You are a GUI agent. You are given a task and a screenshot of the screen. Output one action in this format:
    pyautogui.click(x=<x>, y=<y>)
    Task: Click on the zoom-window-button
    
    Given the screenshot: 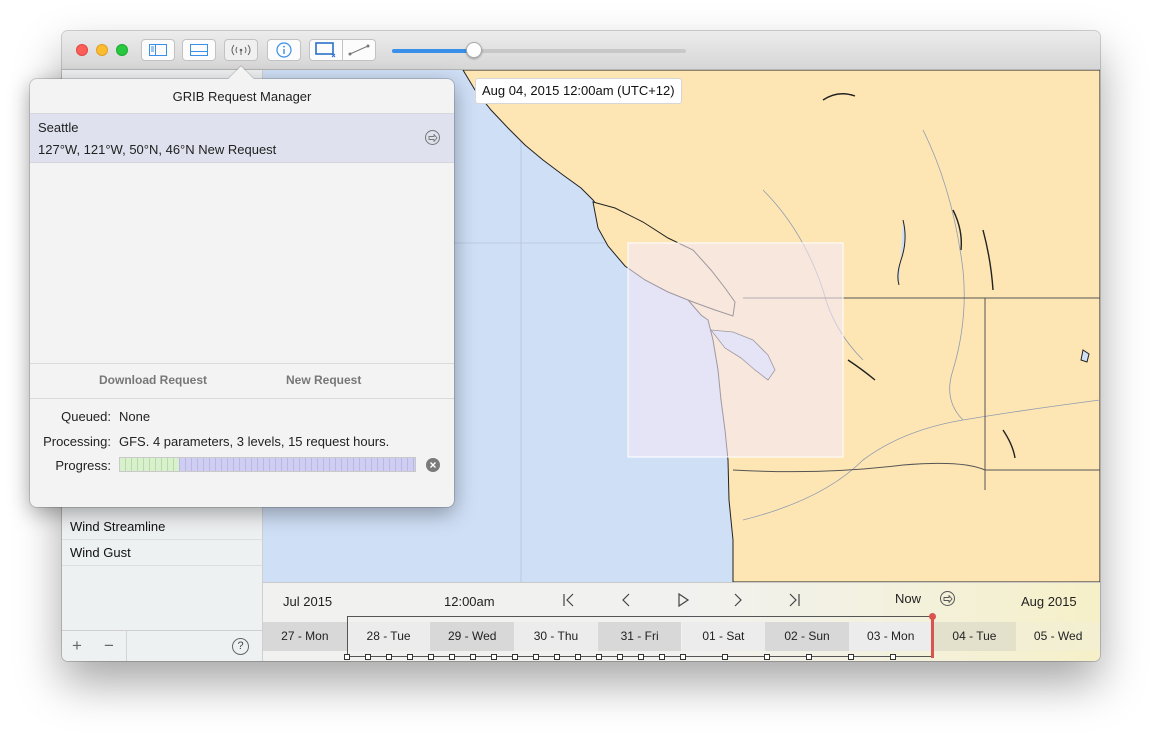 What is the action you would take?
    pyautogui.click(x=122, y=50)
    